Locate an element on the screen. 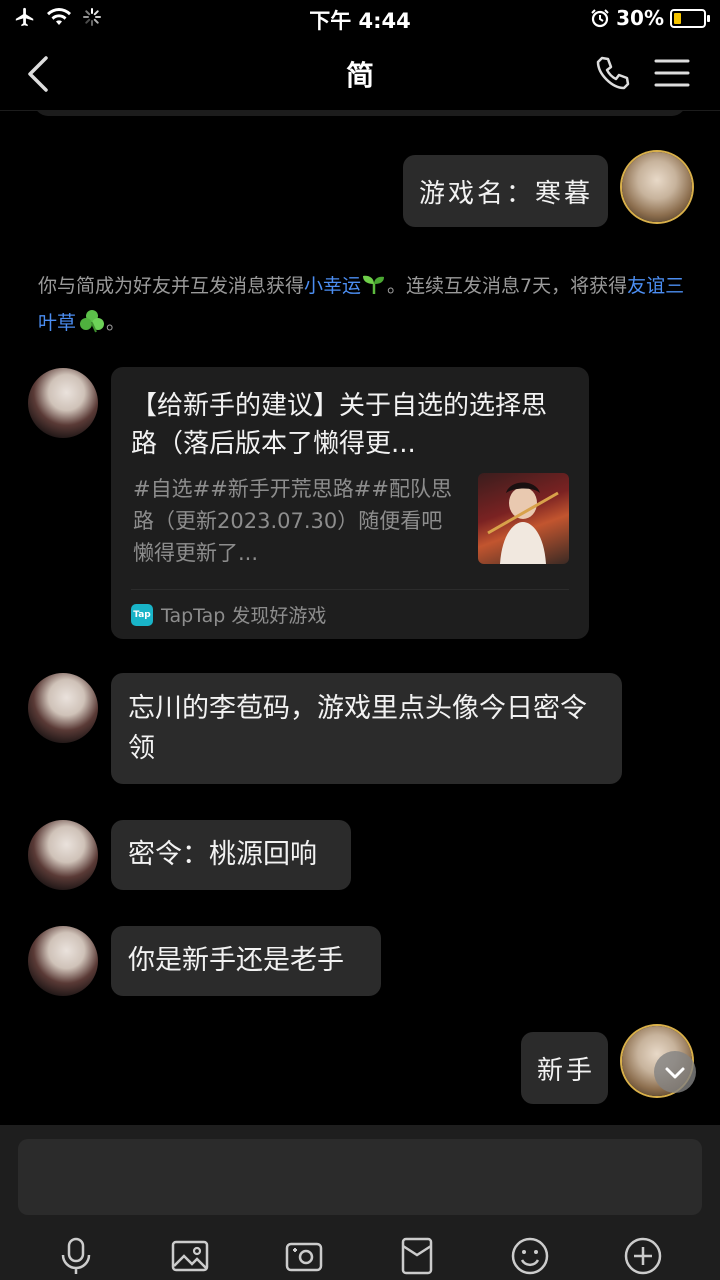 The width and height of the screenshot is (720, 1280). card-thumbnail is located at coordinates (523, 518).